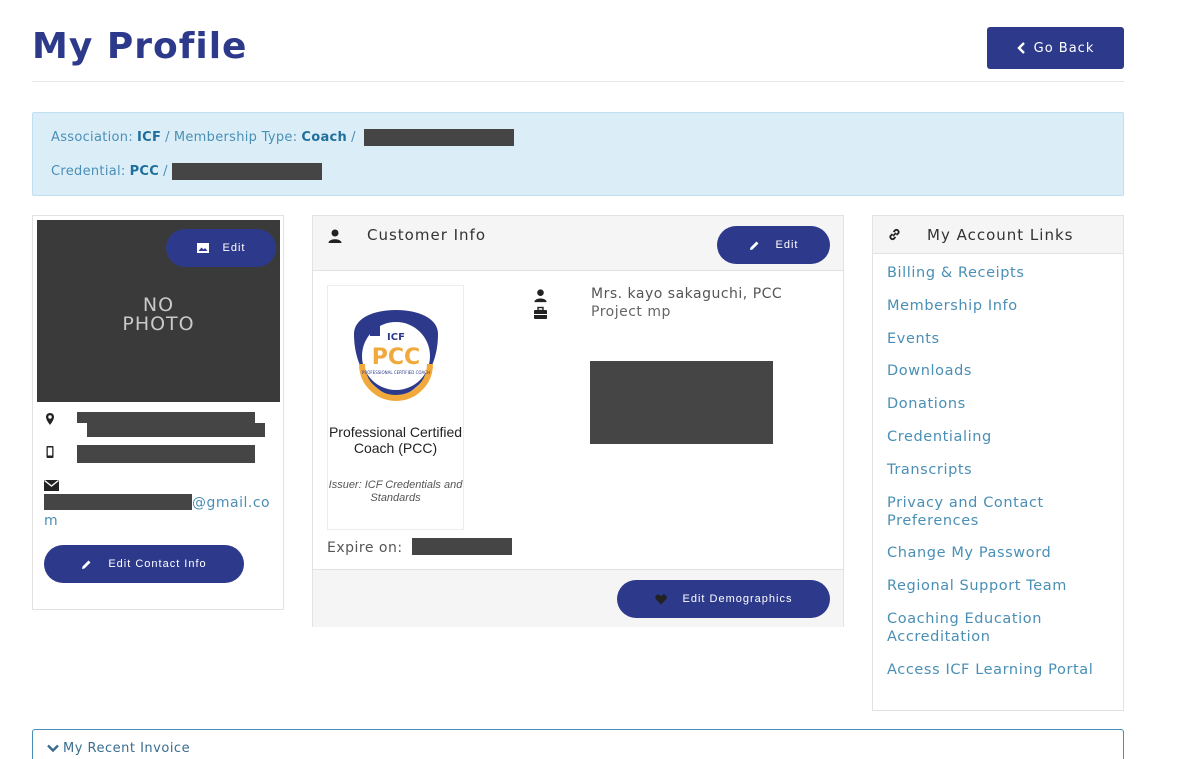 The image size is (1200, 759). I want to click on email-address: @gmail.com, so click(159, 512).